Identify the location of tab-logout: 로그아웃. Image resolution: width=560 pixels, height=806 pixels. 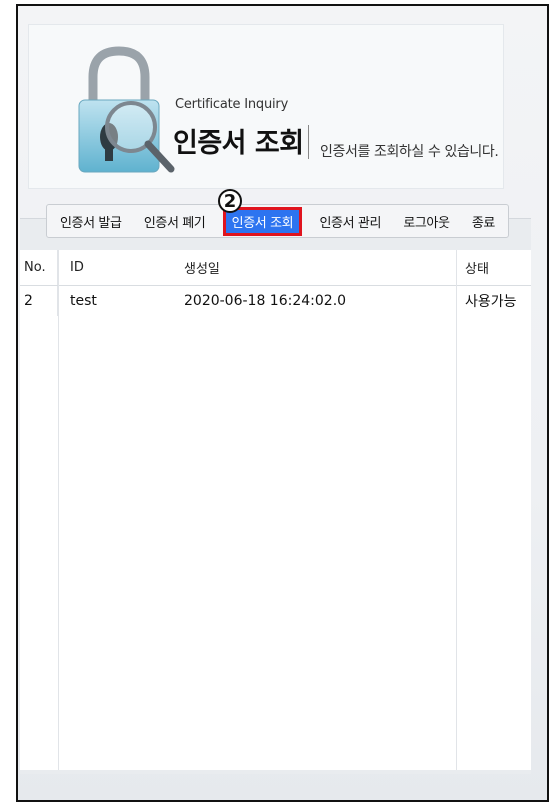
(426, 221).